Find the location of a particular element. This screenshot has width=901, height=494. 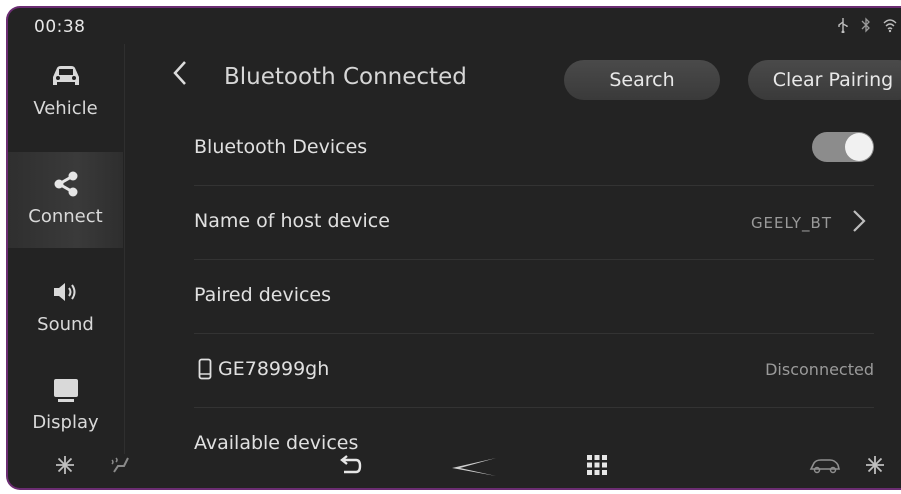

home-logo-icon is located at coordinates (473, 469).